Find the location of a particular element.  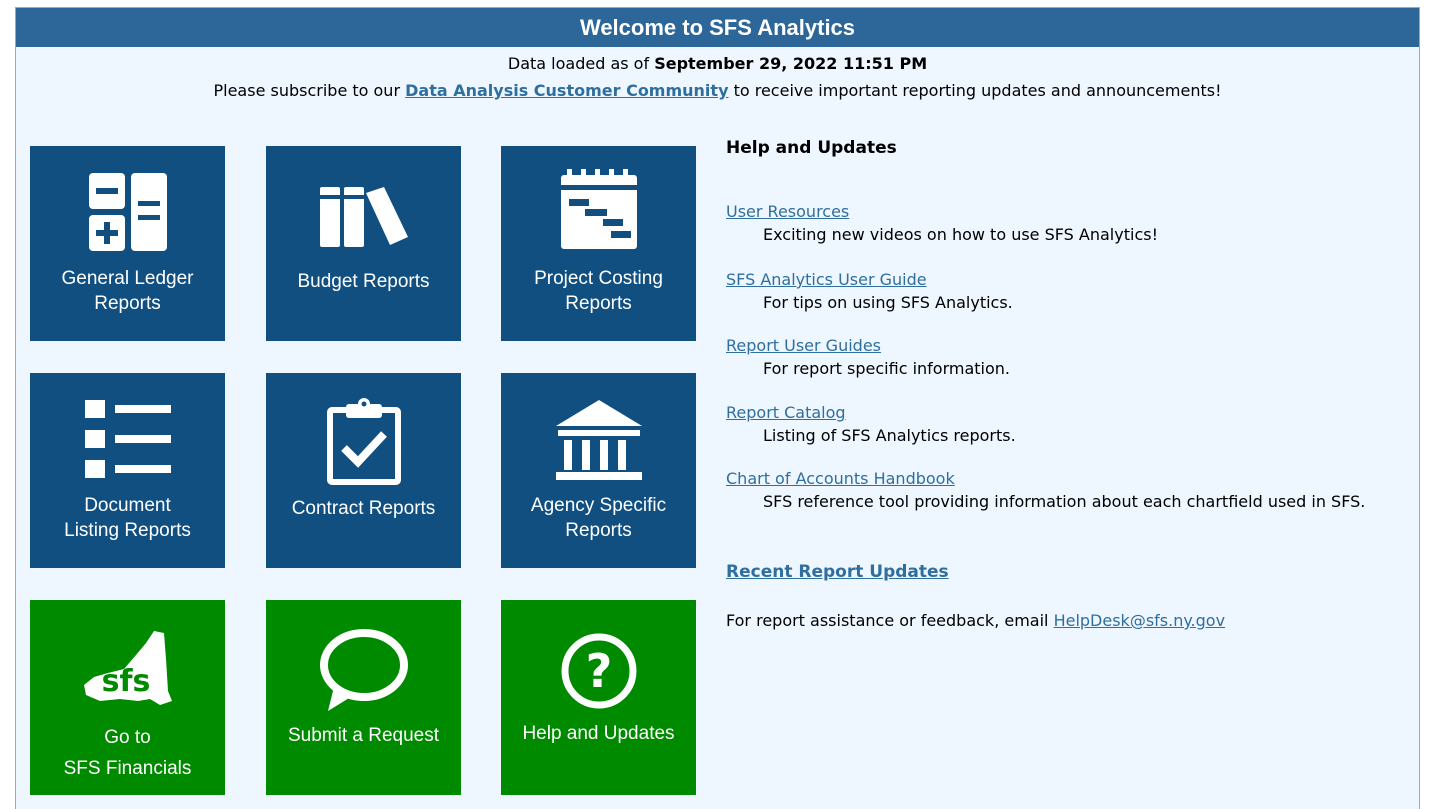

data-loaded-date: September 29, 2022 11:51 PM is located at coordinates (791, 63).